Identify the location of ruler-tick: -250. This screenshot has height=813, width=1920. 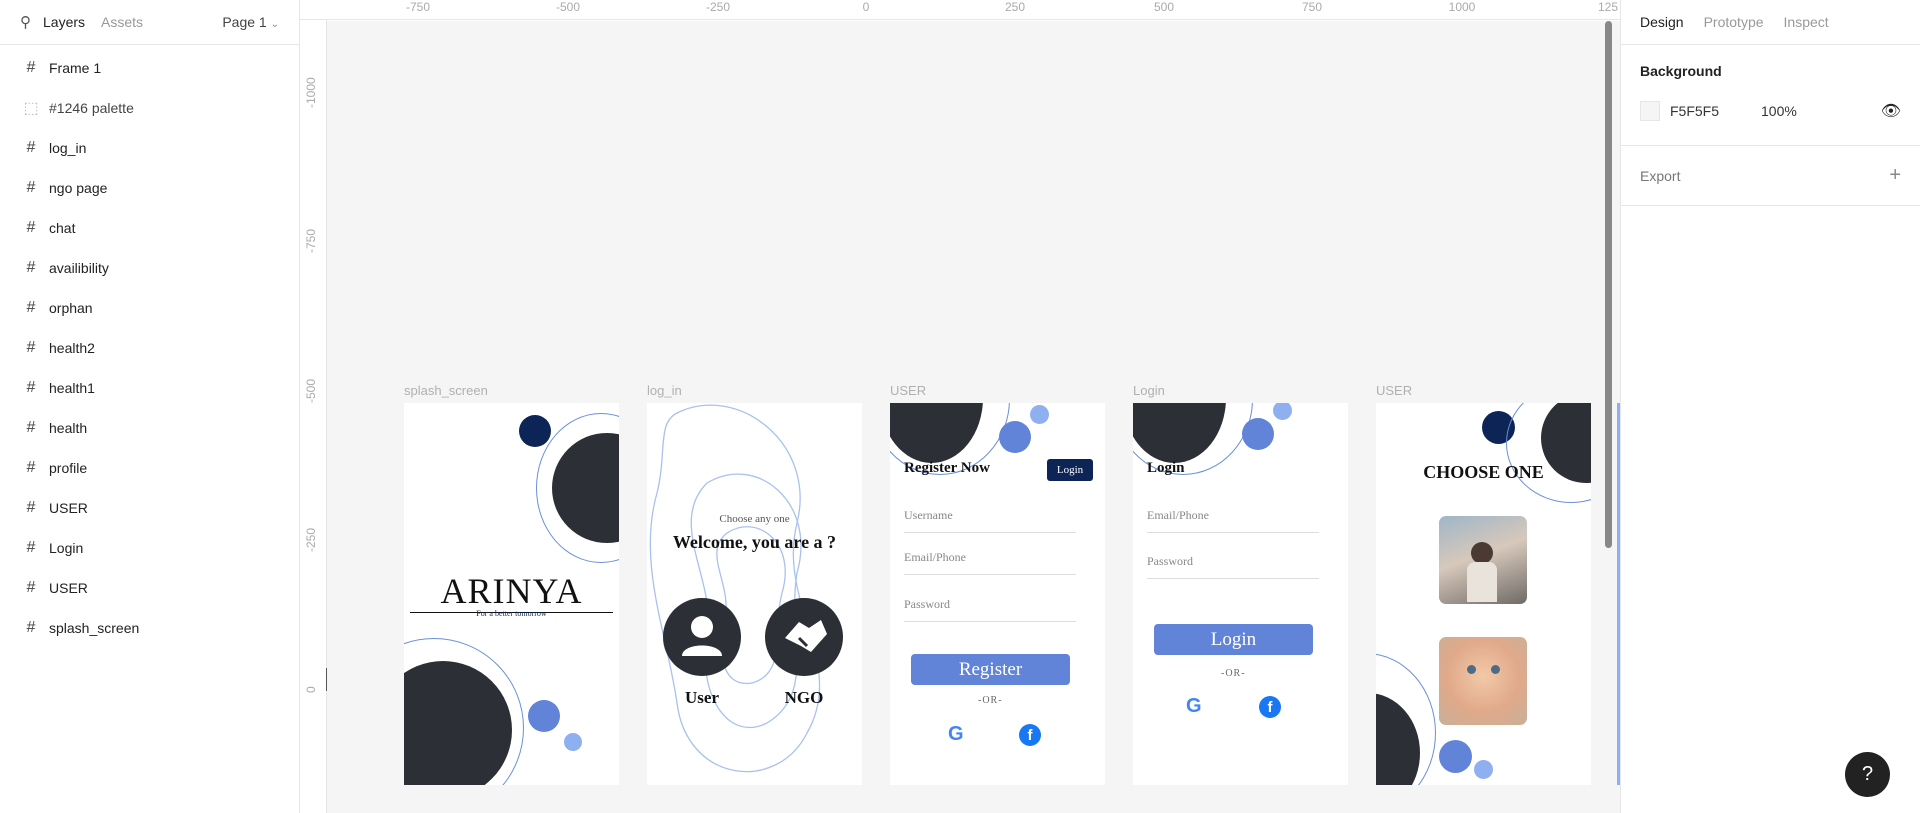
(311, 539).